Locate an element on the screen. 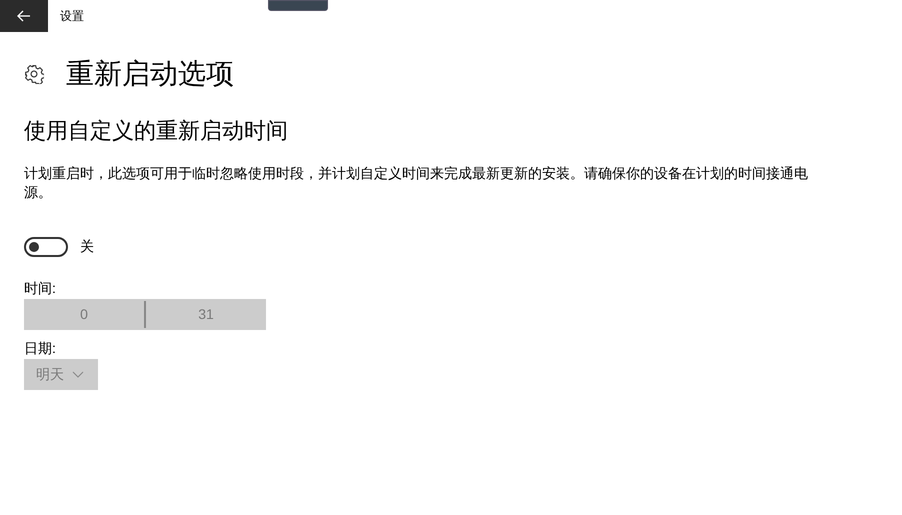 Image resolution: width=902 pixels, height=515 pixels. back-button is located at coordinates (24, 16).